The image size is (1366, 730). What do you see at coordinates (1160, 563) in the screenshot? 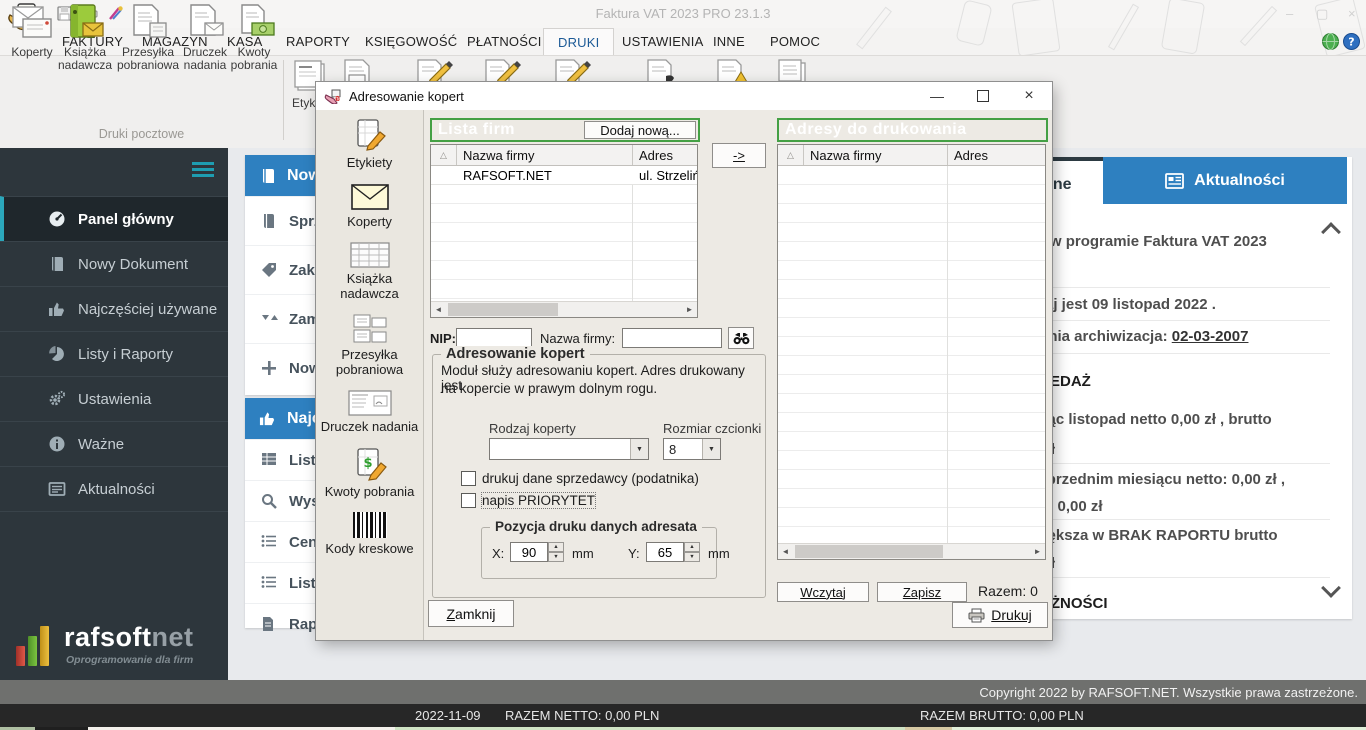
I see `largest-line2: 0,00 zł` at bounding box center [1160, 563].